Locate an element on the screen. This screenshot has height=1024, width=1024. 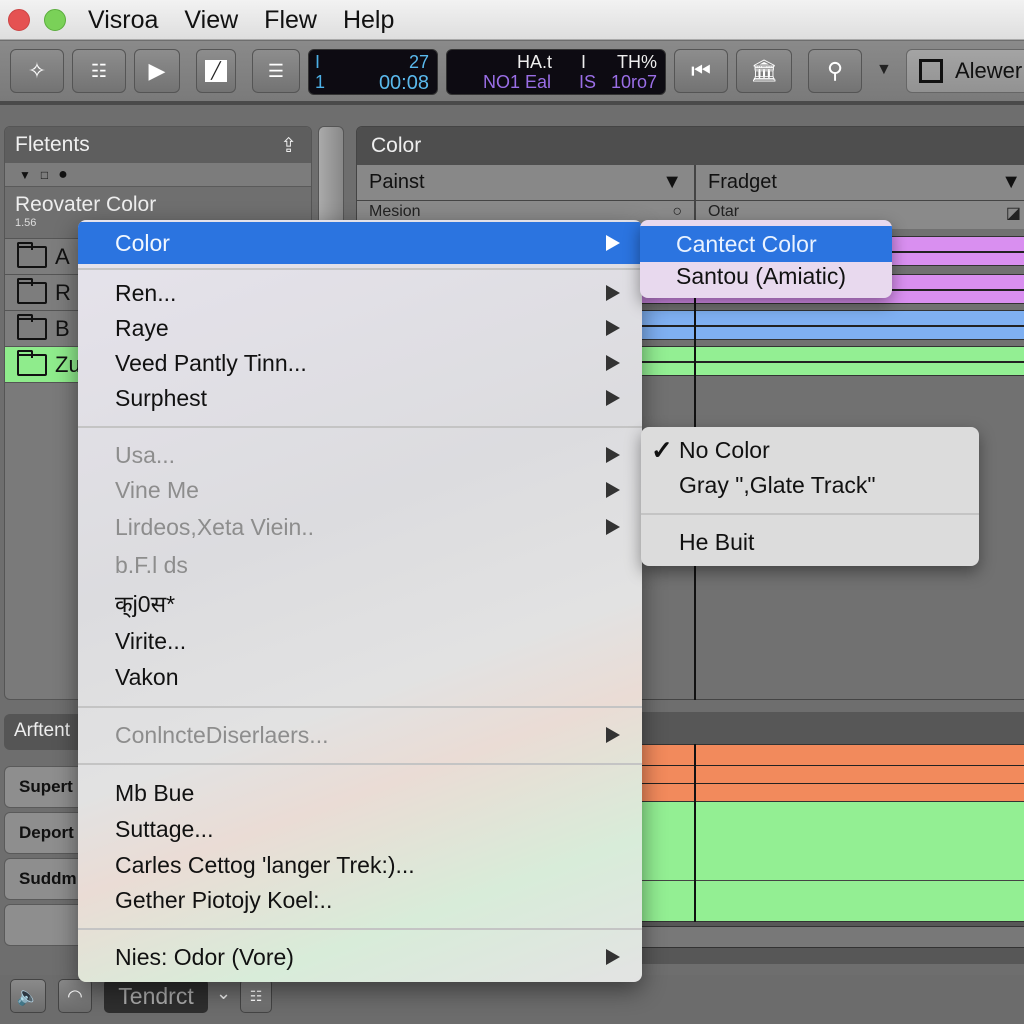
menu-item-label: Raye is located at coordinates (142, 327).